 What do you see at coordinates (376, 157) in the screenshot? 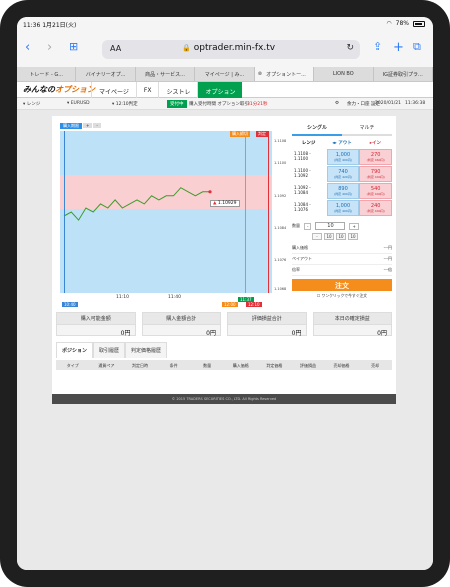
I see `in-price-button: 270 (判定 460円)` at bounding box center [376, 157].